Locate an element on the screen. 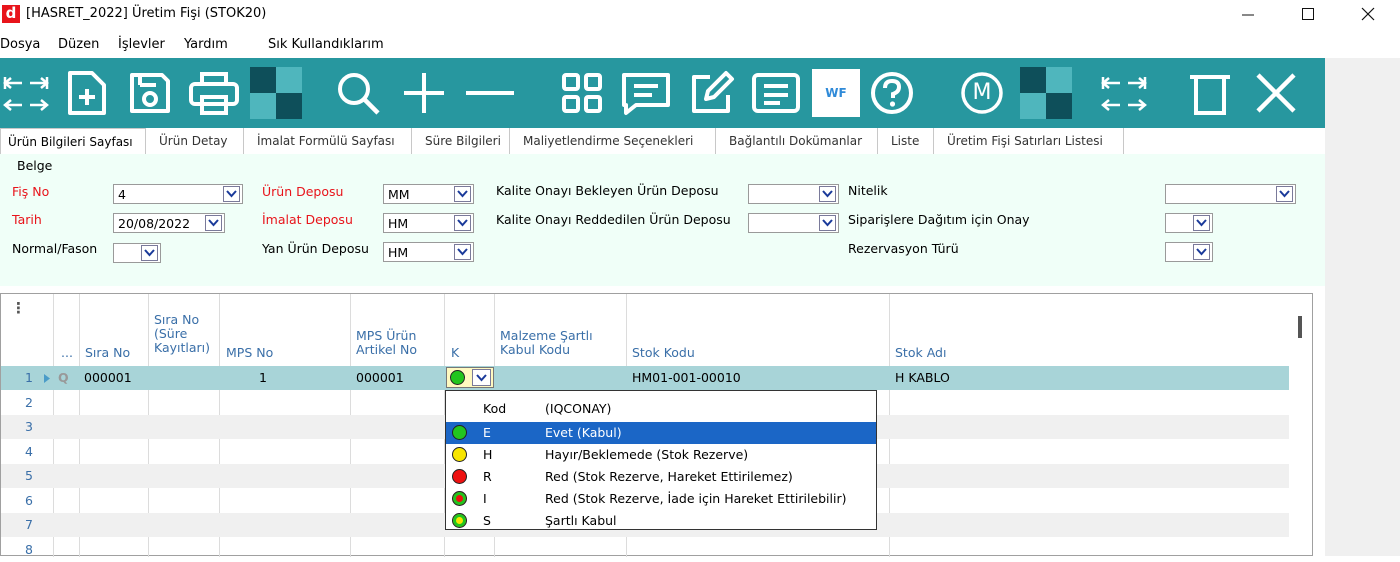  menu-islevler: İşlevler is located at coordinates (141, 44).